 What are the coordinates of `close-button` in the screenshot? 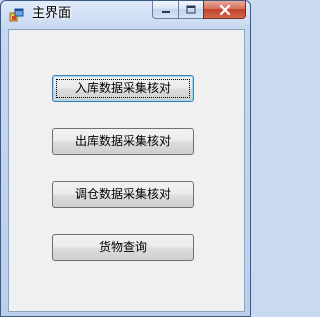 It's located at (224, 10).